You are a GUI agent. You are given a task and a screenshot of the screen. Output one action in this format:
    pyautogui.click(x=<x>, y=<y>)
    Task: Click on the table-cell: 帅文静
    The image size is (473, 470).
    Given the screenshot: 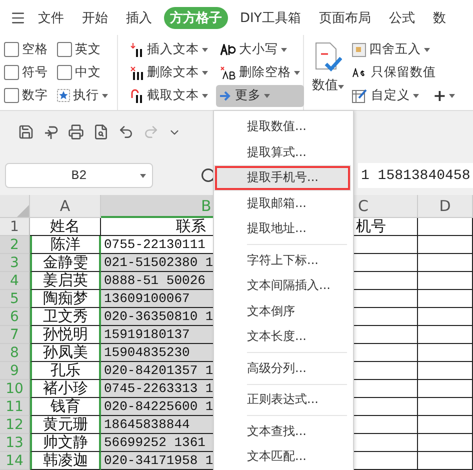 What is the action you would take?
    pyautogui.click(x=65, y=443)
    